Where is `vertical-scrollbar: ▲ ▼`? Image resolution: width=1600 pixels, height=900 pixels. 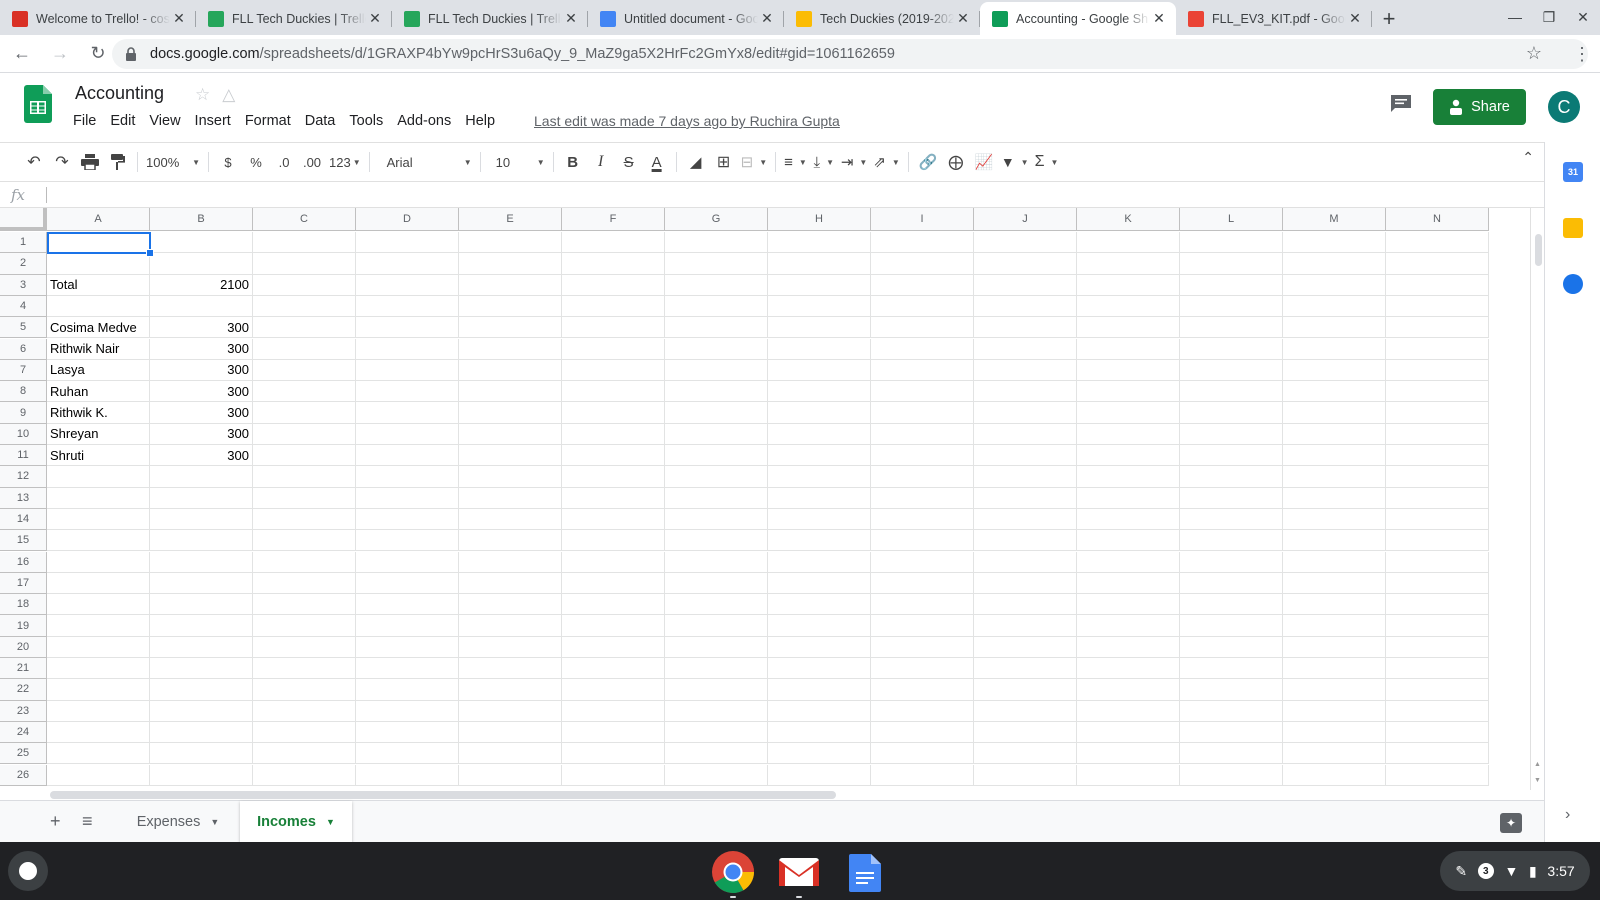
vertical-scrollbar: ▲ ▼ is located at coordinates (1537, 499).